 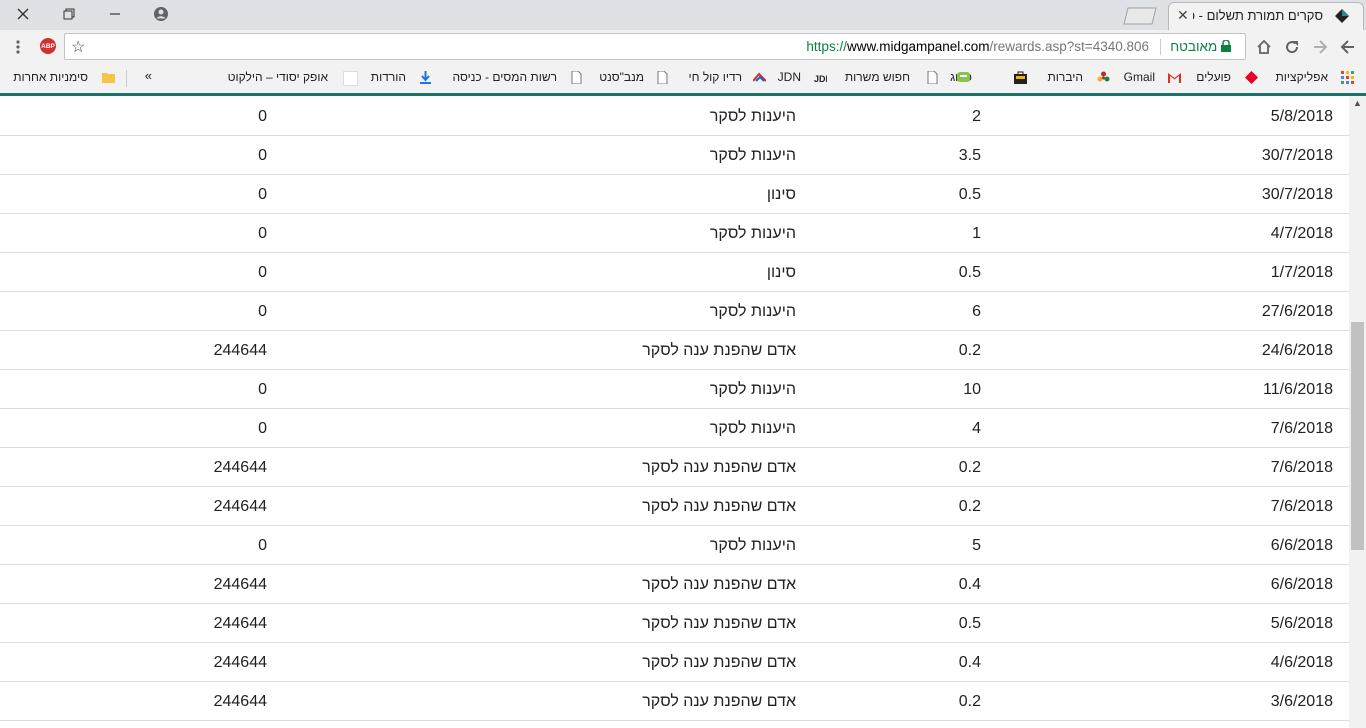 I want to click on menu-button, so click(x=18, y=47).